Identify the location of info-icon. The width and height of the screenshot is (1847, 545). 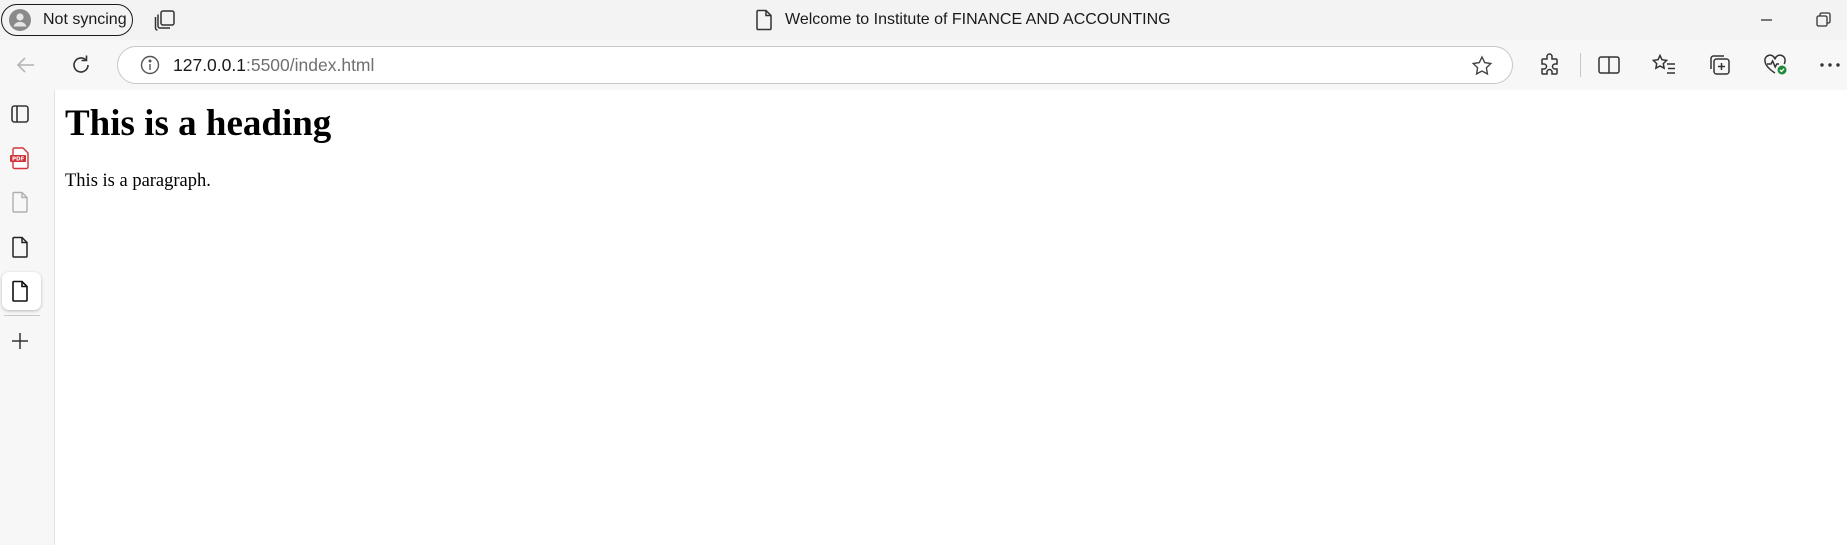
(150, 65).